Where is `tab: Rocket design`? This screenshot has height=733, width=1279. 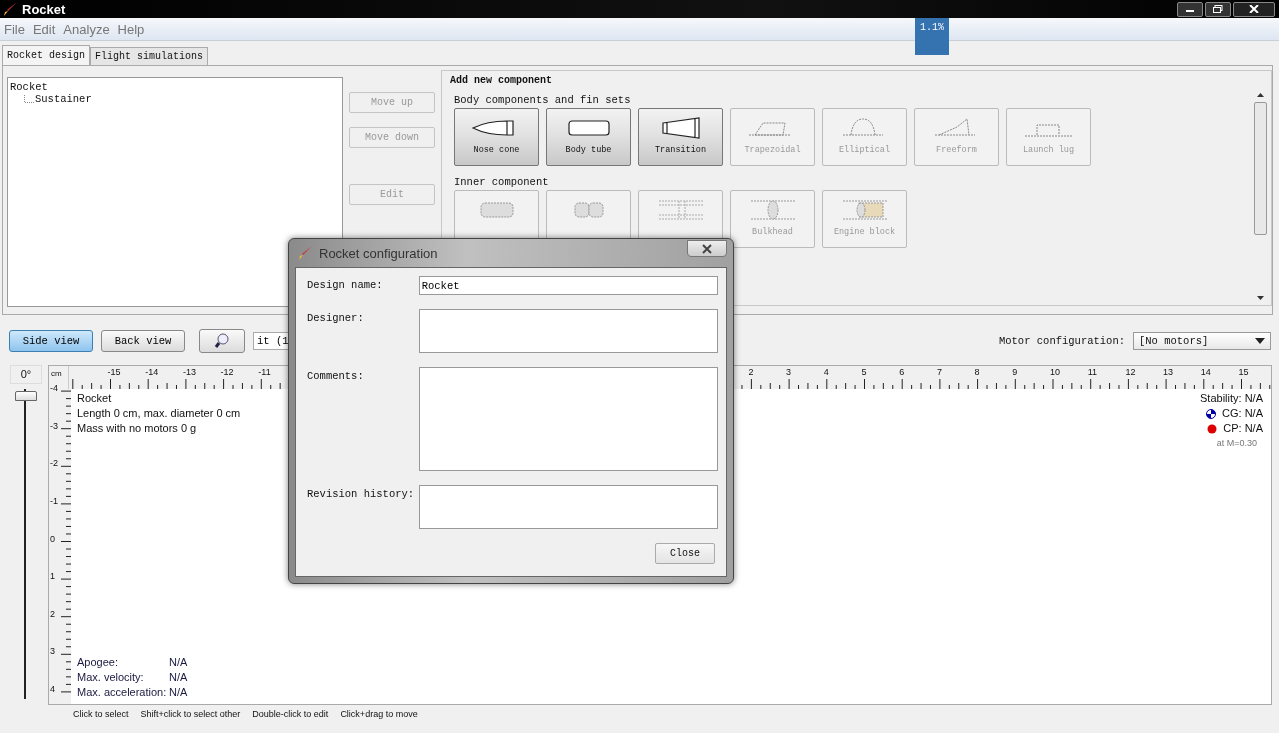
tab: Rocket design is located at coordinates (46, 55).